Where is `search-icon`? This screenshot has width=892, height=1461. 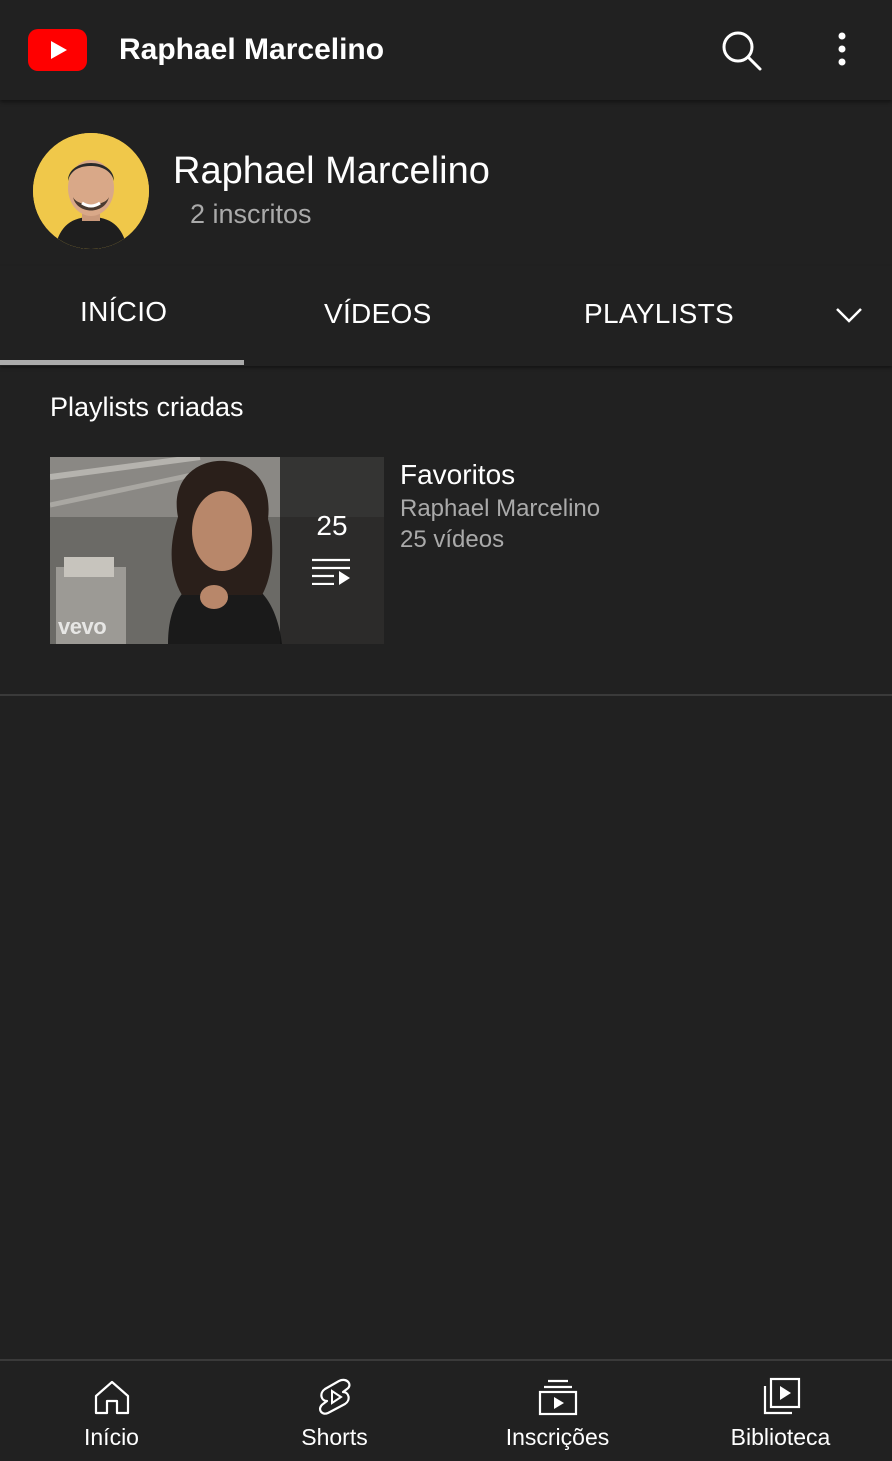 search-icon is located at coordinates (741, 50).